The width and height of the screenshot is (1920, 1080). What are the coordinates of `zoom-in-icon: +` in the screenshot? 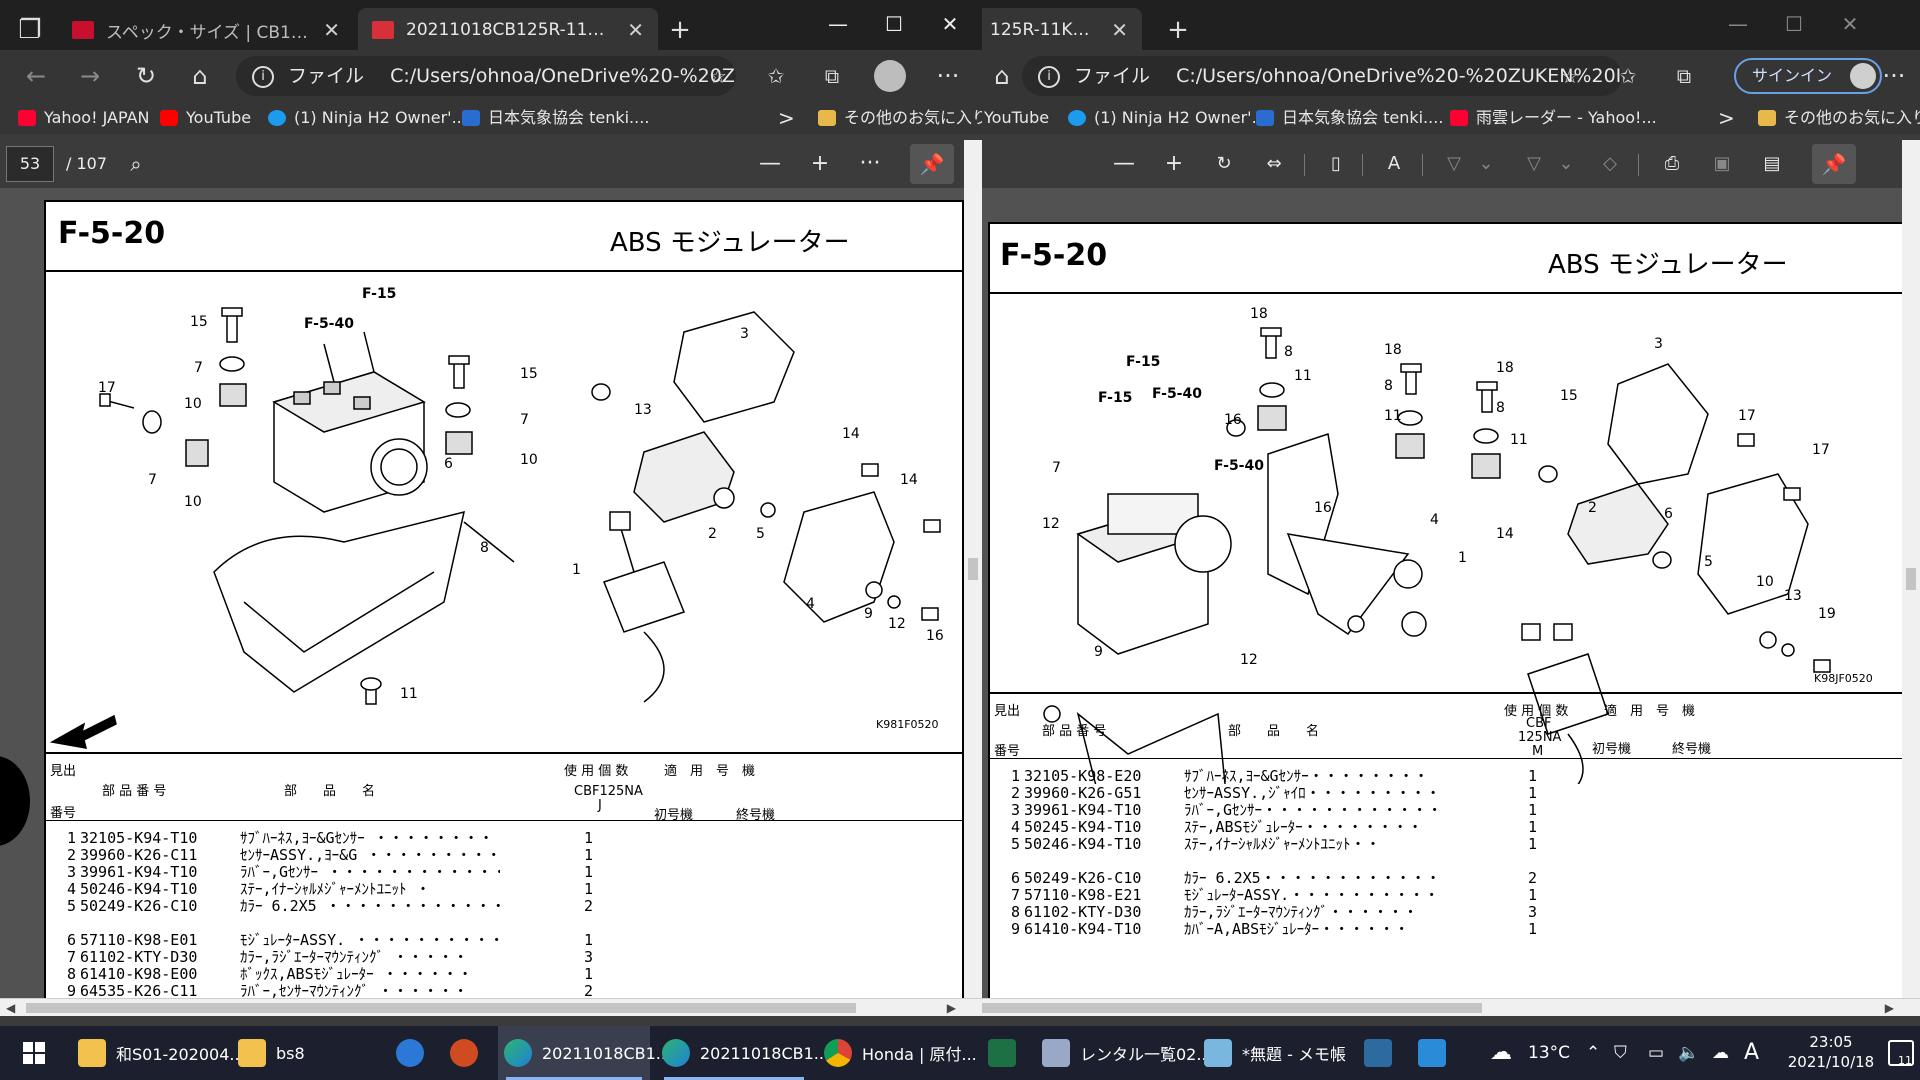 It's located at (1174, 164).